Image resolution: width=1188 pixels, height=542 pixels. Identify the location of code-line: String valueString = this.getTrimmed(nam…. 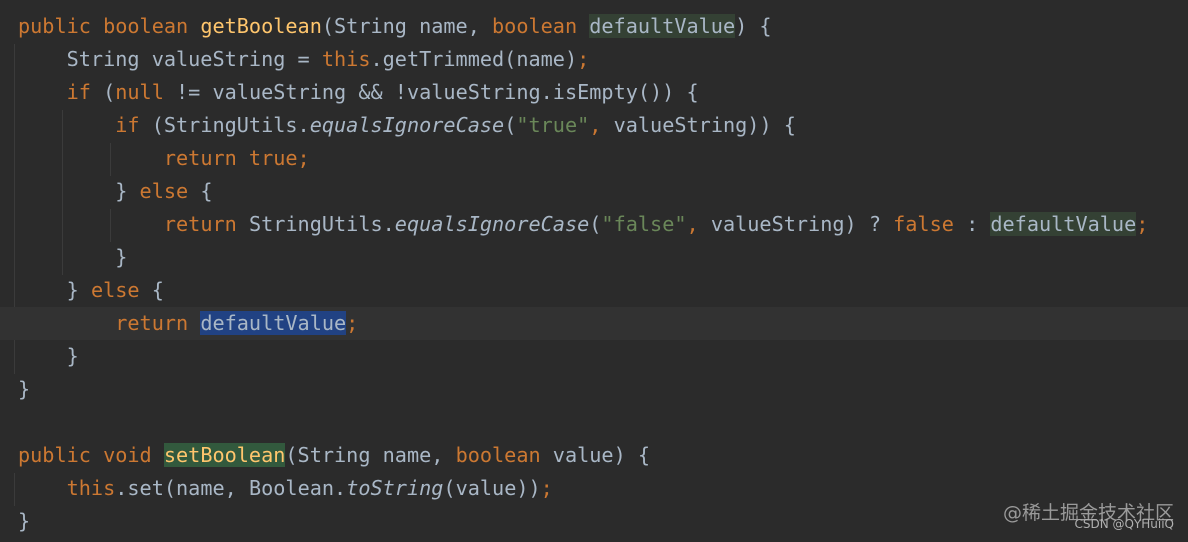
(594, 59).